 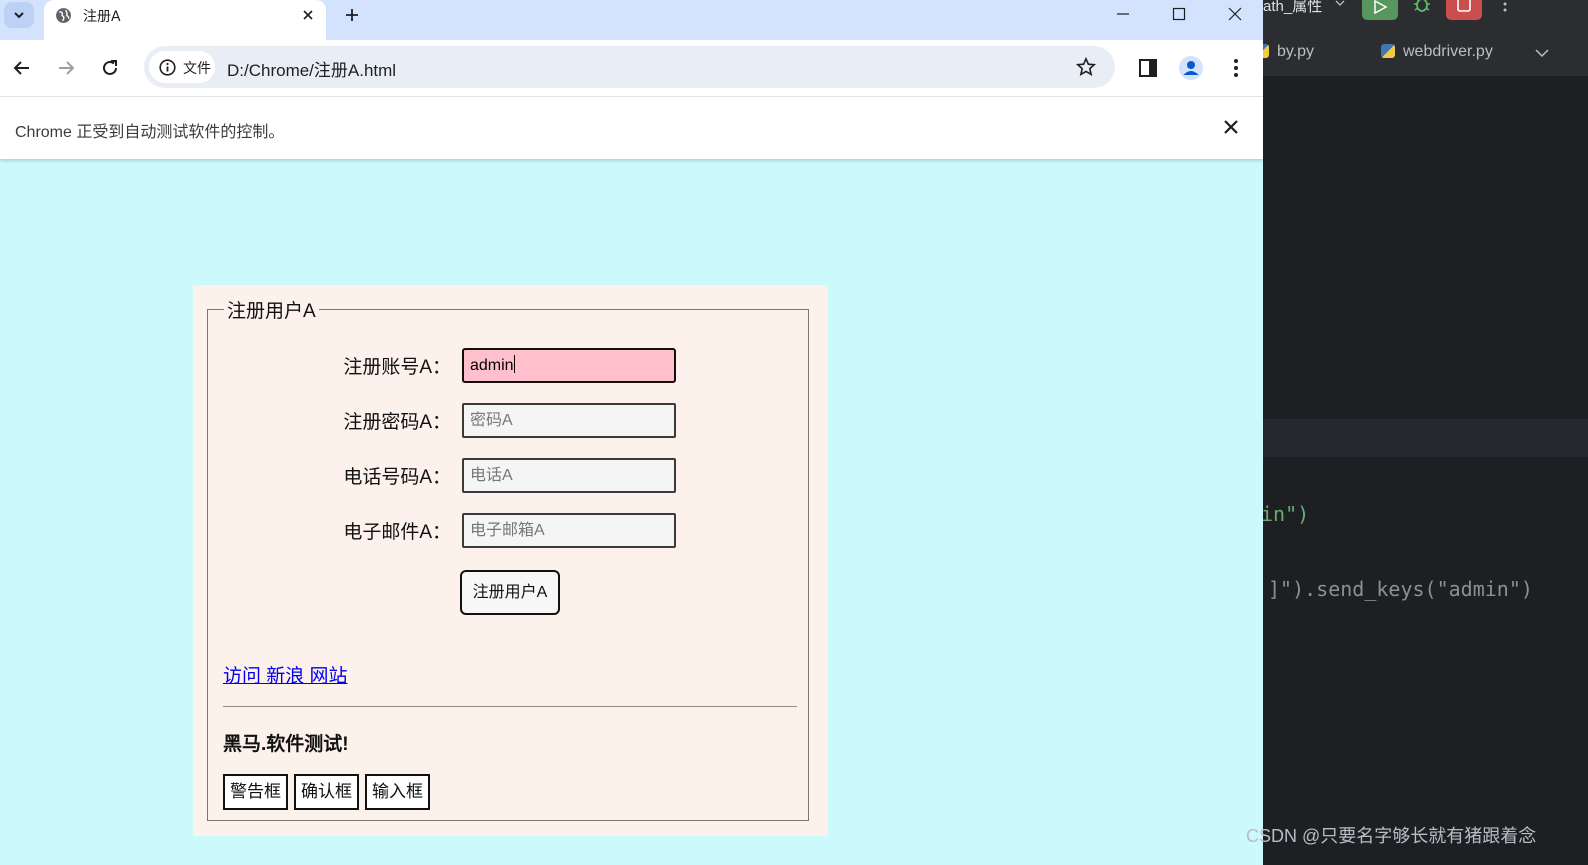 I want to click on code-line: in"), so click(x=1286, y=514).